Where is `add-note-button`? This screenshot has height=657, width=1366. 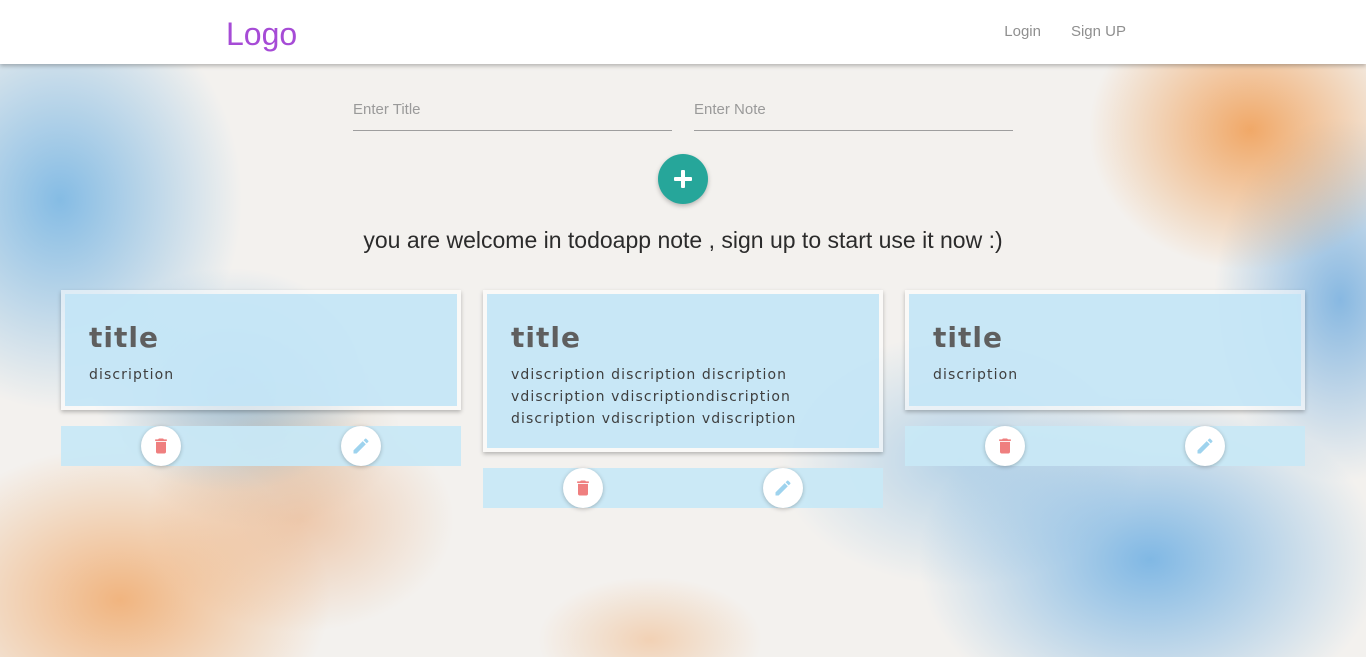 add-note-button is located at coordinates (683, 179).